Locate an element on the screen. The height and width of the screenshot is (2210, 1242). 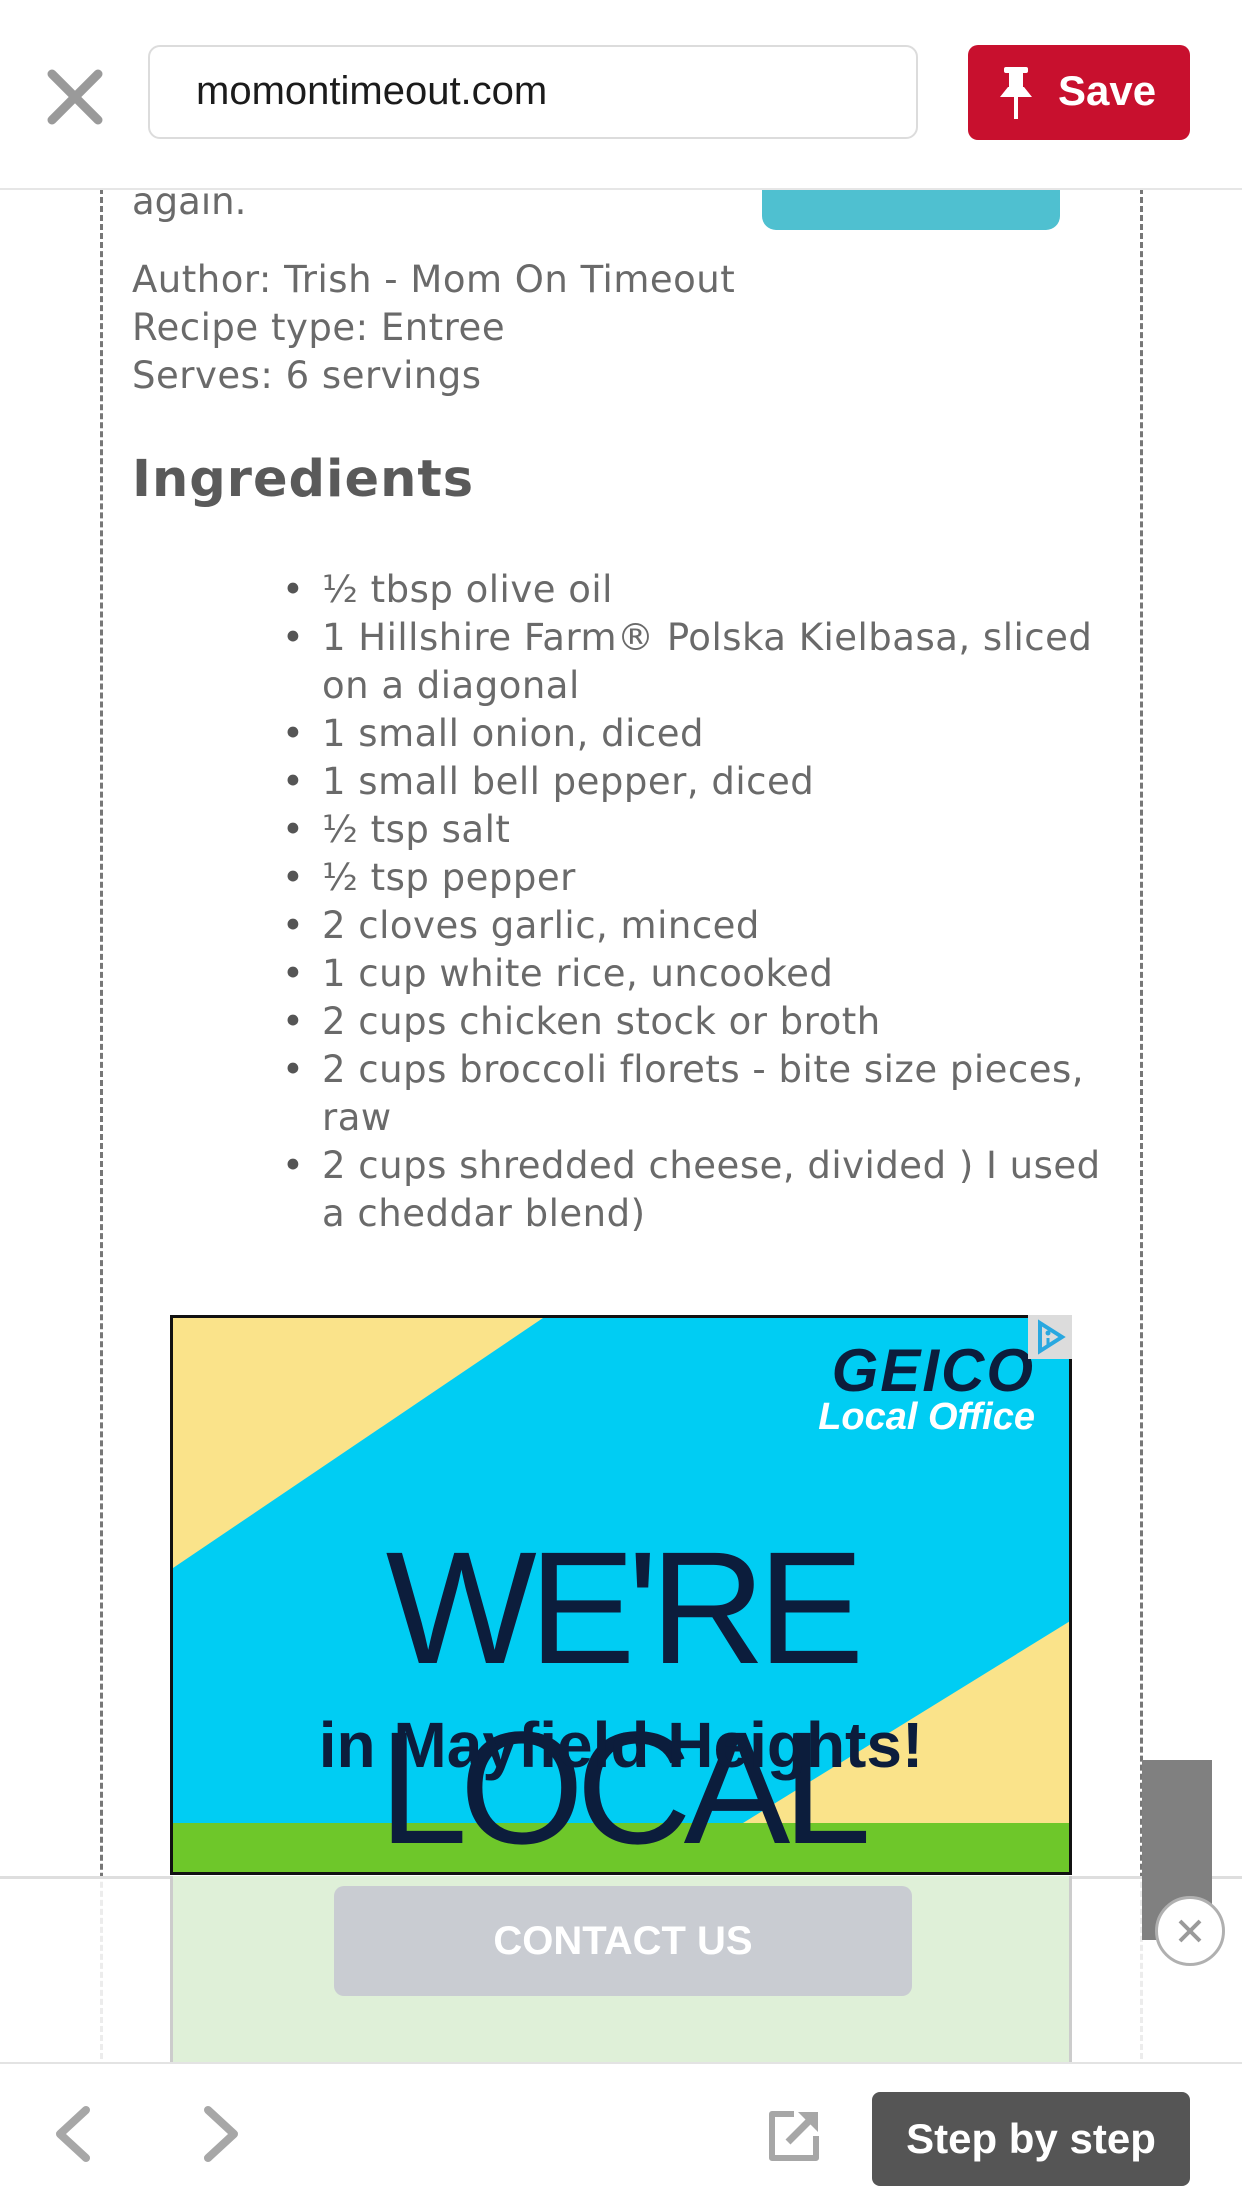
back-chevron-icon is located at coordinates (71, 2134).